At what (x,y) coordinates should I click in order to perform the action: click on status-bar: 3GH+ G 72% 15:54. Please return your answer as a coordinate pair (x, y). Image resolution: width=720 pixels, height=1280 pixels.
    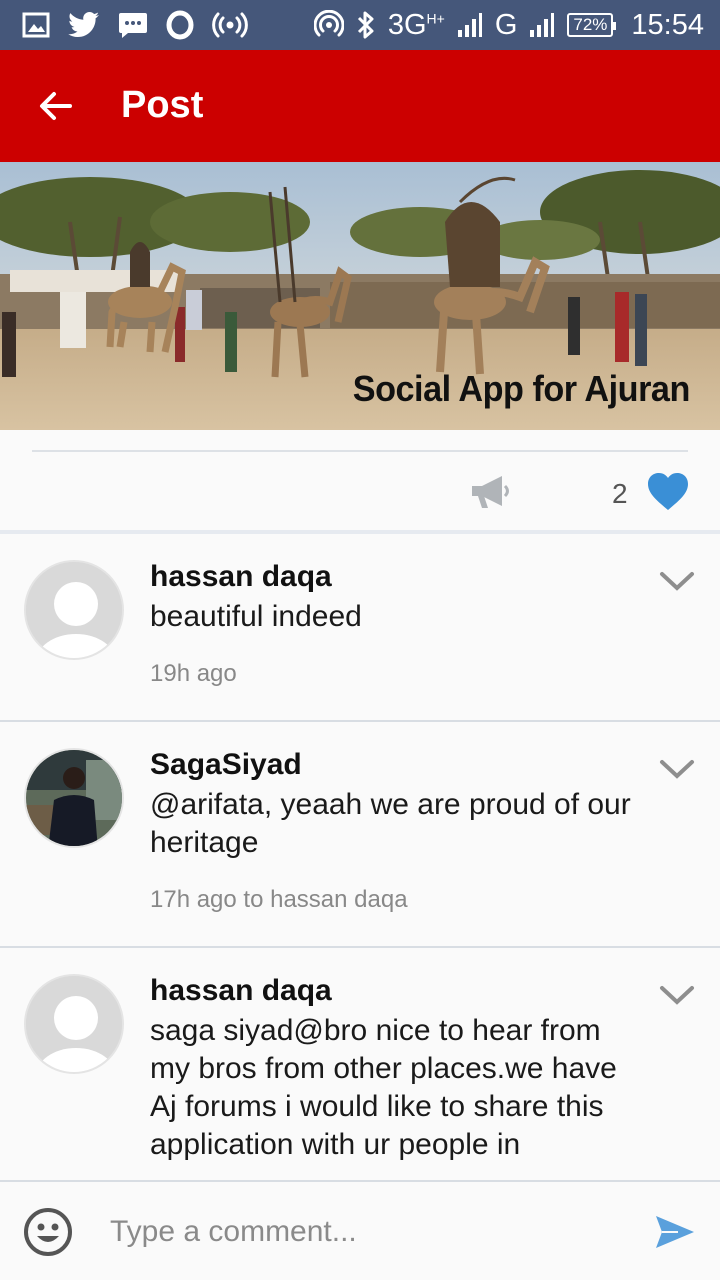
    Looking at the image, I should click on (360, 25).